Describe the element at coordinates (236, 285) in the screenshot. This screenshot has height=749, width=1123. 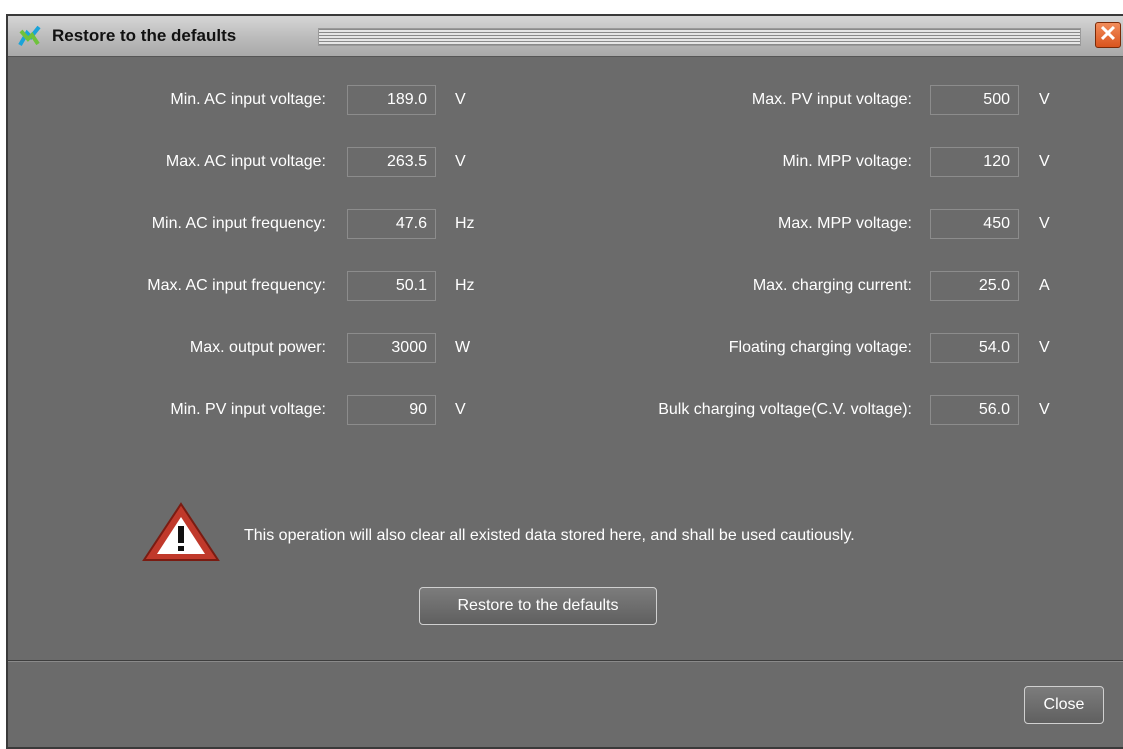
I see `field-label: Max. AC input frequency:` at that location.